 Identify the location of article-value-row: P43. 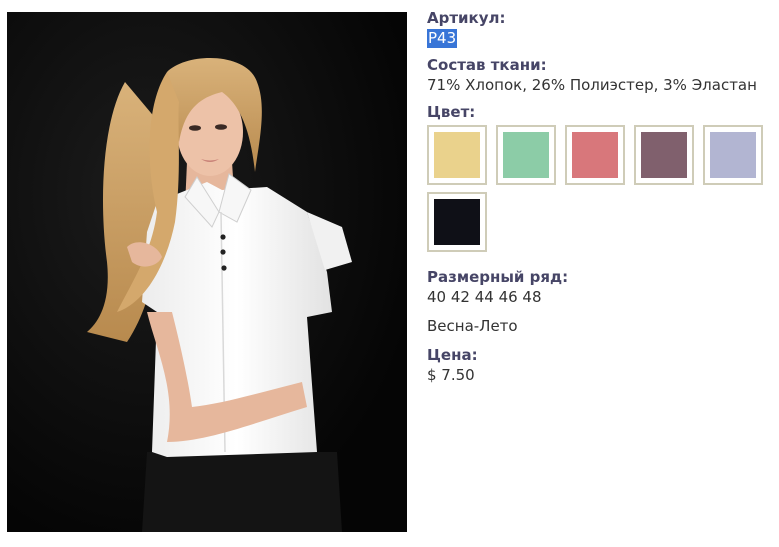
(599, 38).